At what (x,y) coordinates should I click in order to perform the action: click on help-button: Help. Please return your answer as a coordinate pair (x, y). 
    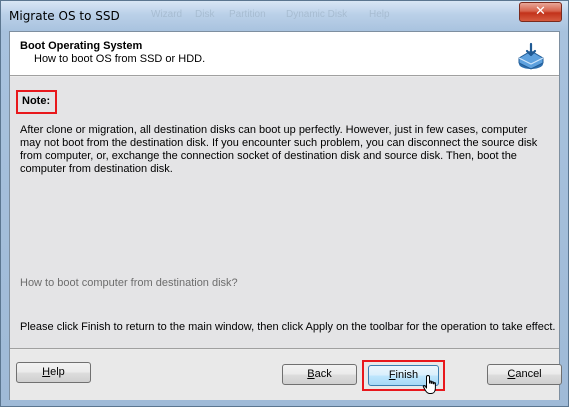
    Looking at the image, I should click on (53, 372).